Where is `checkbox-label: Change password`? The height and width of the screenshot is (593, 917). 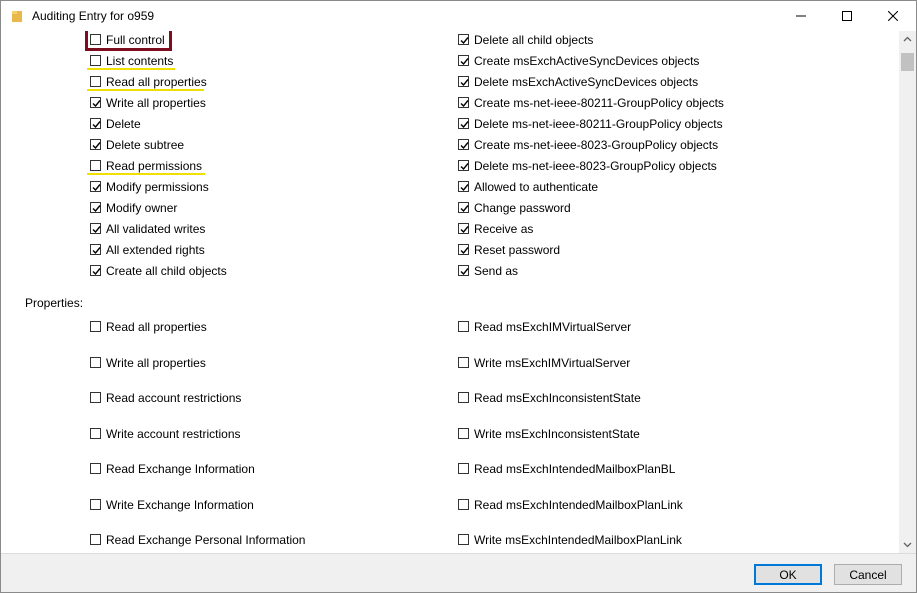
checkbox-label: Change password is located at coordinates (522, 208).